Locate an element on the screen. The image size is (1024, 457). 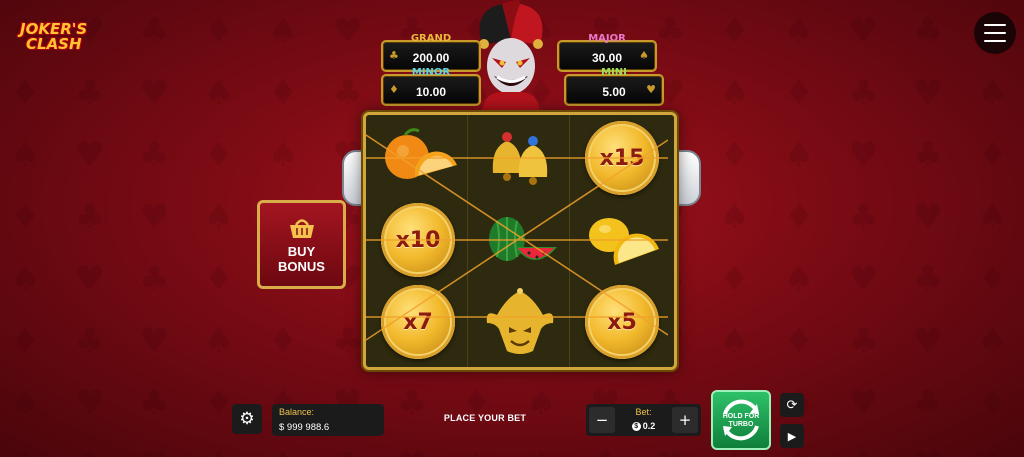
lemon-icon is located at coordinates (624, 241).